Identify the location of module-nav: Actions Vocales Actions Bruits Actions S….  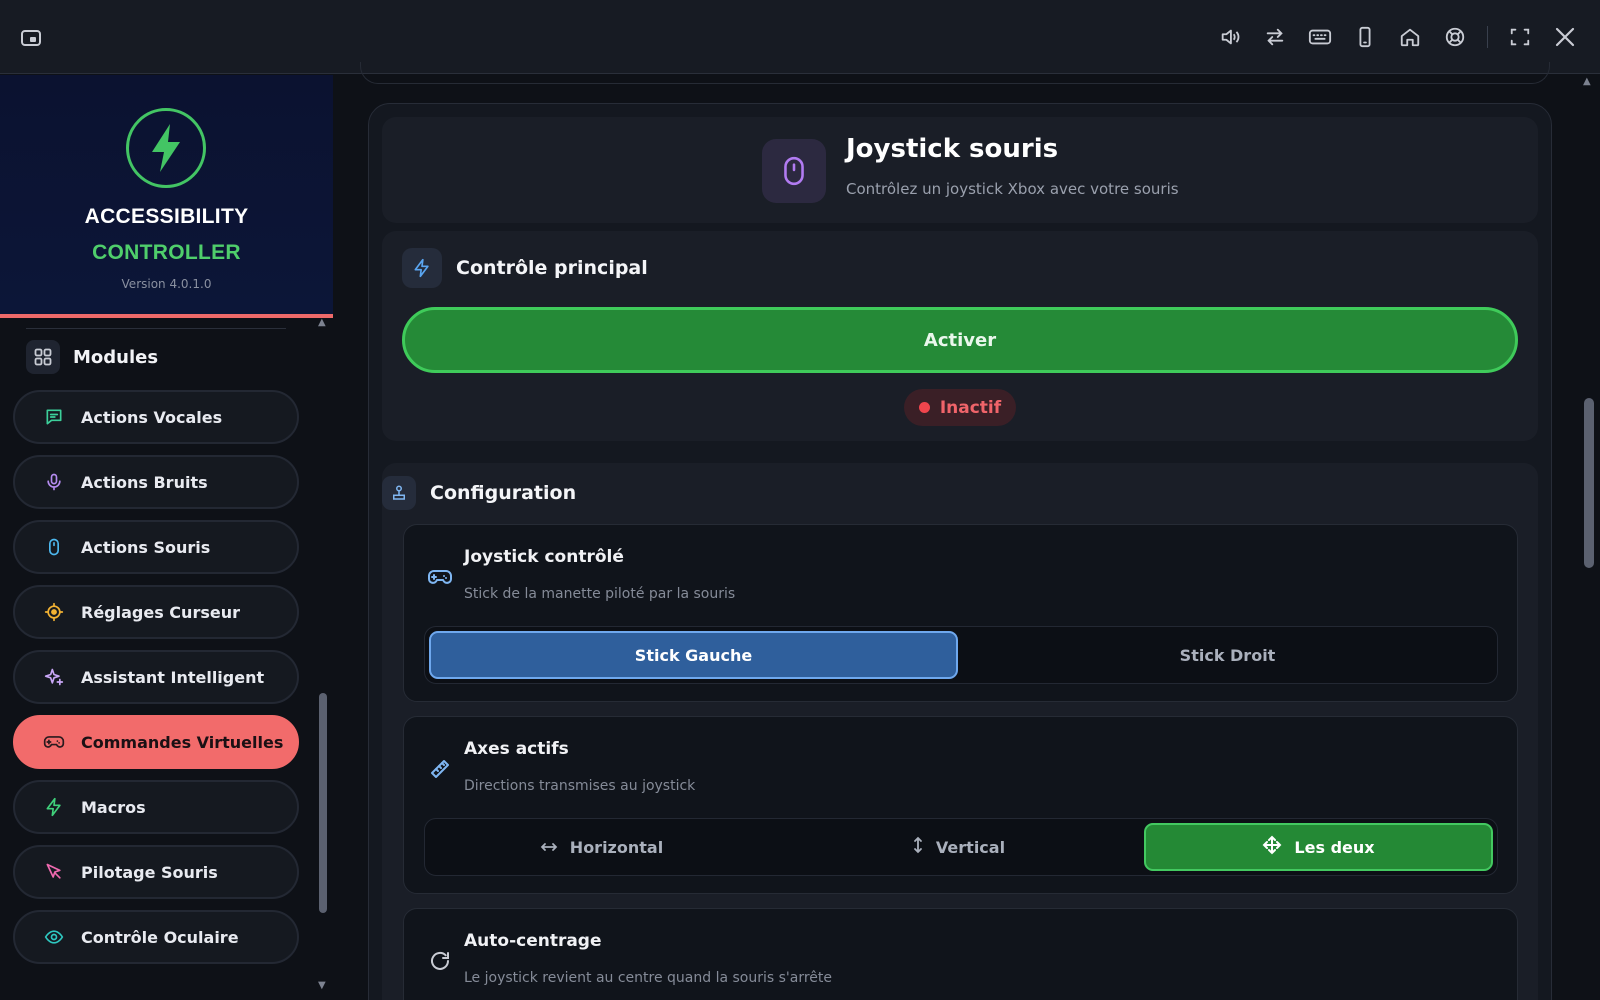
(156, 682).